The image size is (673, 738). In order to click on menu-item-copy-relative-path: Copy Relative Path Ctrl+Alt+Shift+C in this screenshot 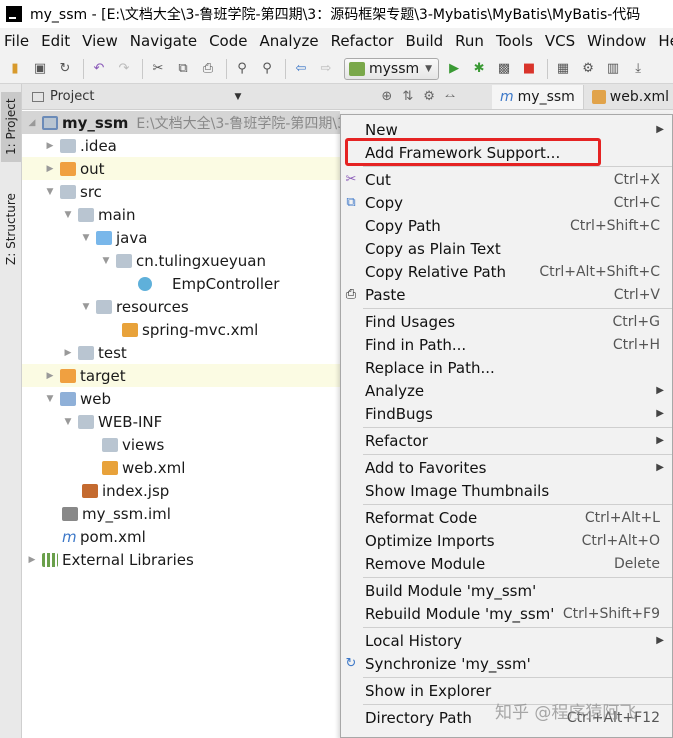, I will do `click(506, 271)`.